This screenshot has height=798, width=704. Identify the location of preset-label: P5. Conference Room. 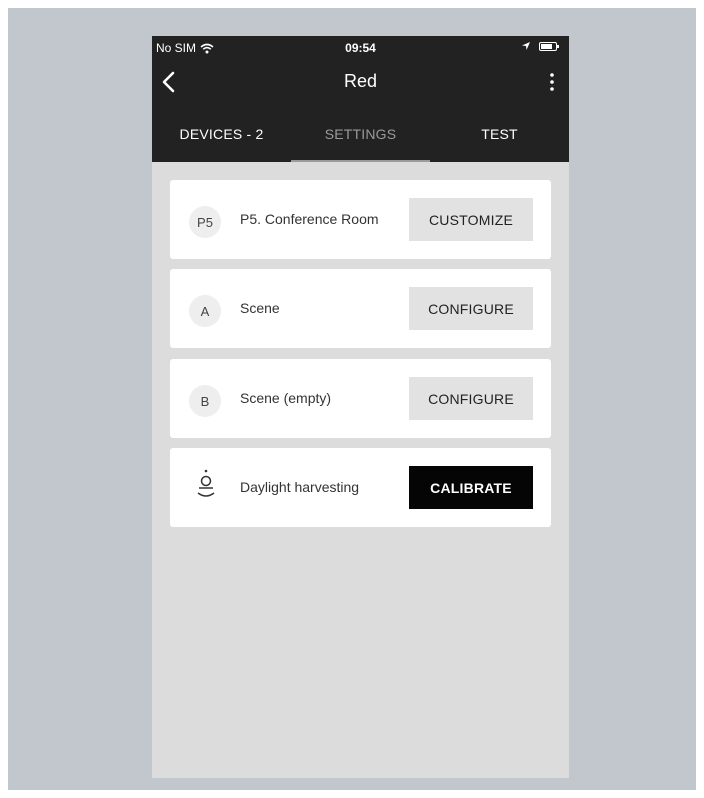
(320, 219).